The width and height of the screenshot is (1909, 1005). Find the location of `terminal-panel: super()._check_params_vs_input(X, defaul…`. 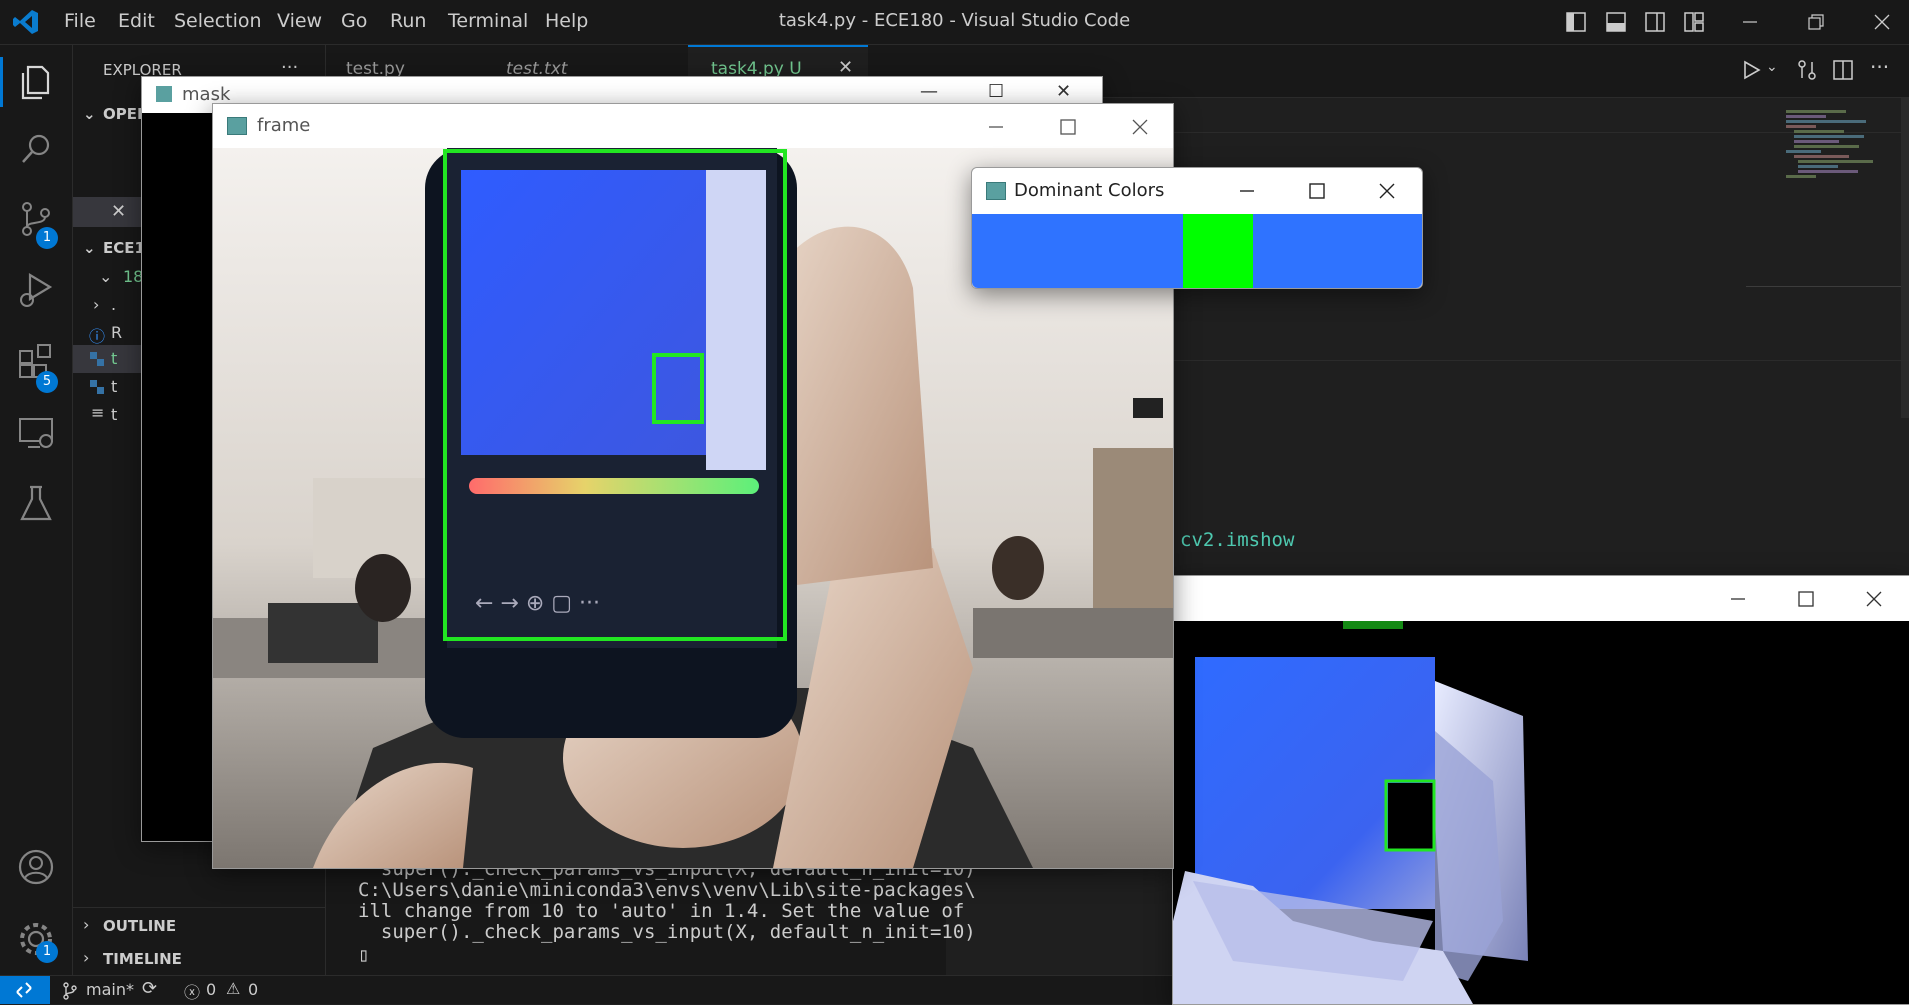

terminal-panel: super()._check_params_vs_input(X, defaul… is located at coordinates (651, 916).